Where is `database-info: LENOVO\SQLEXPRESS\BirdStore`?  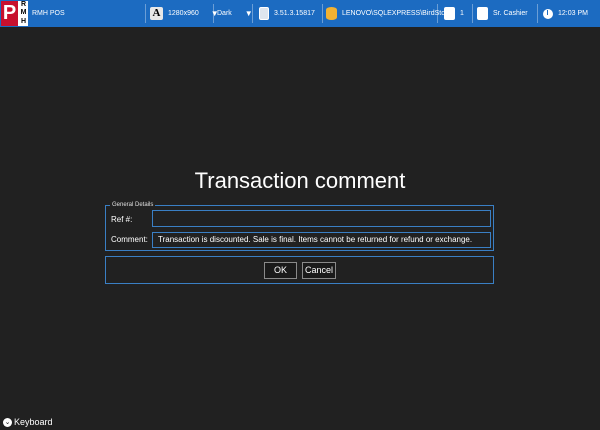
database-info: LENOVO\SQLEXPRESS\BirdStore is located at coordinates (388, 13).